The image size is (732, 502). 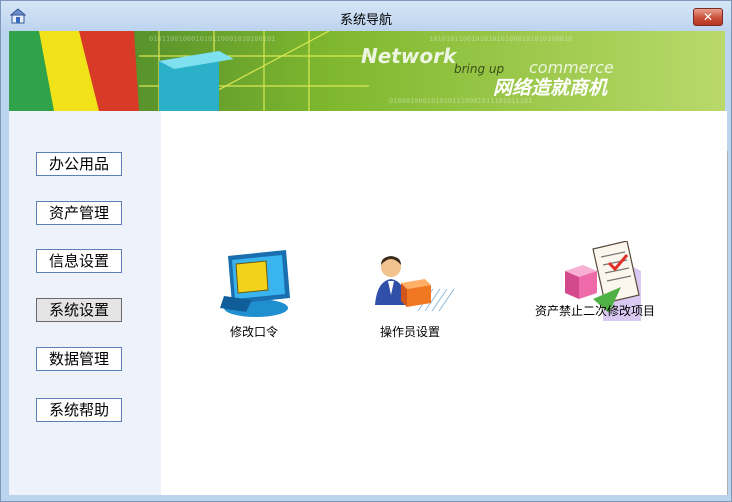 I want to click on banner-text-bringup: bring up, so click(x=479, y=69).